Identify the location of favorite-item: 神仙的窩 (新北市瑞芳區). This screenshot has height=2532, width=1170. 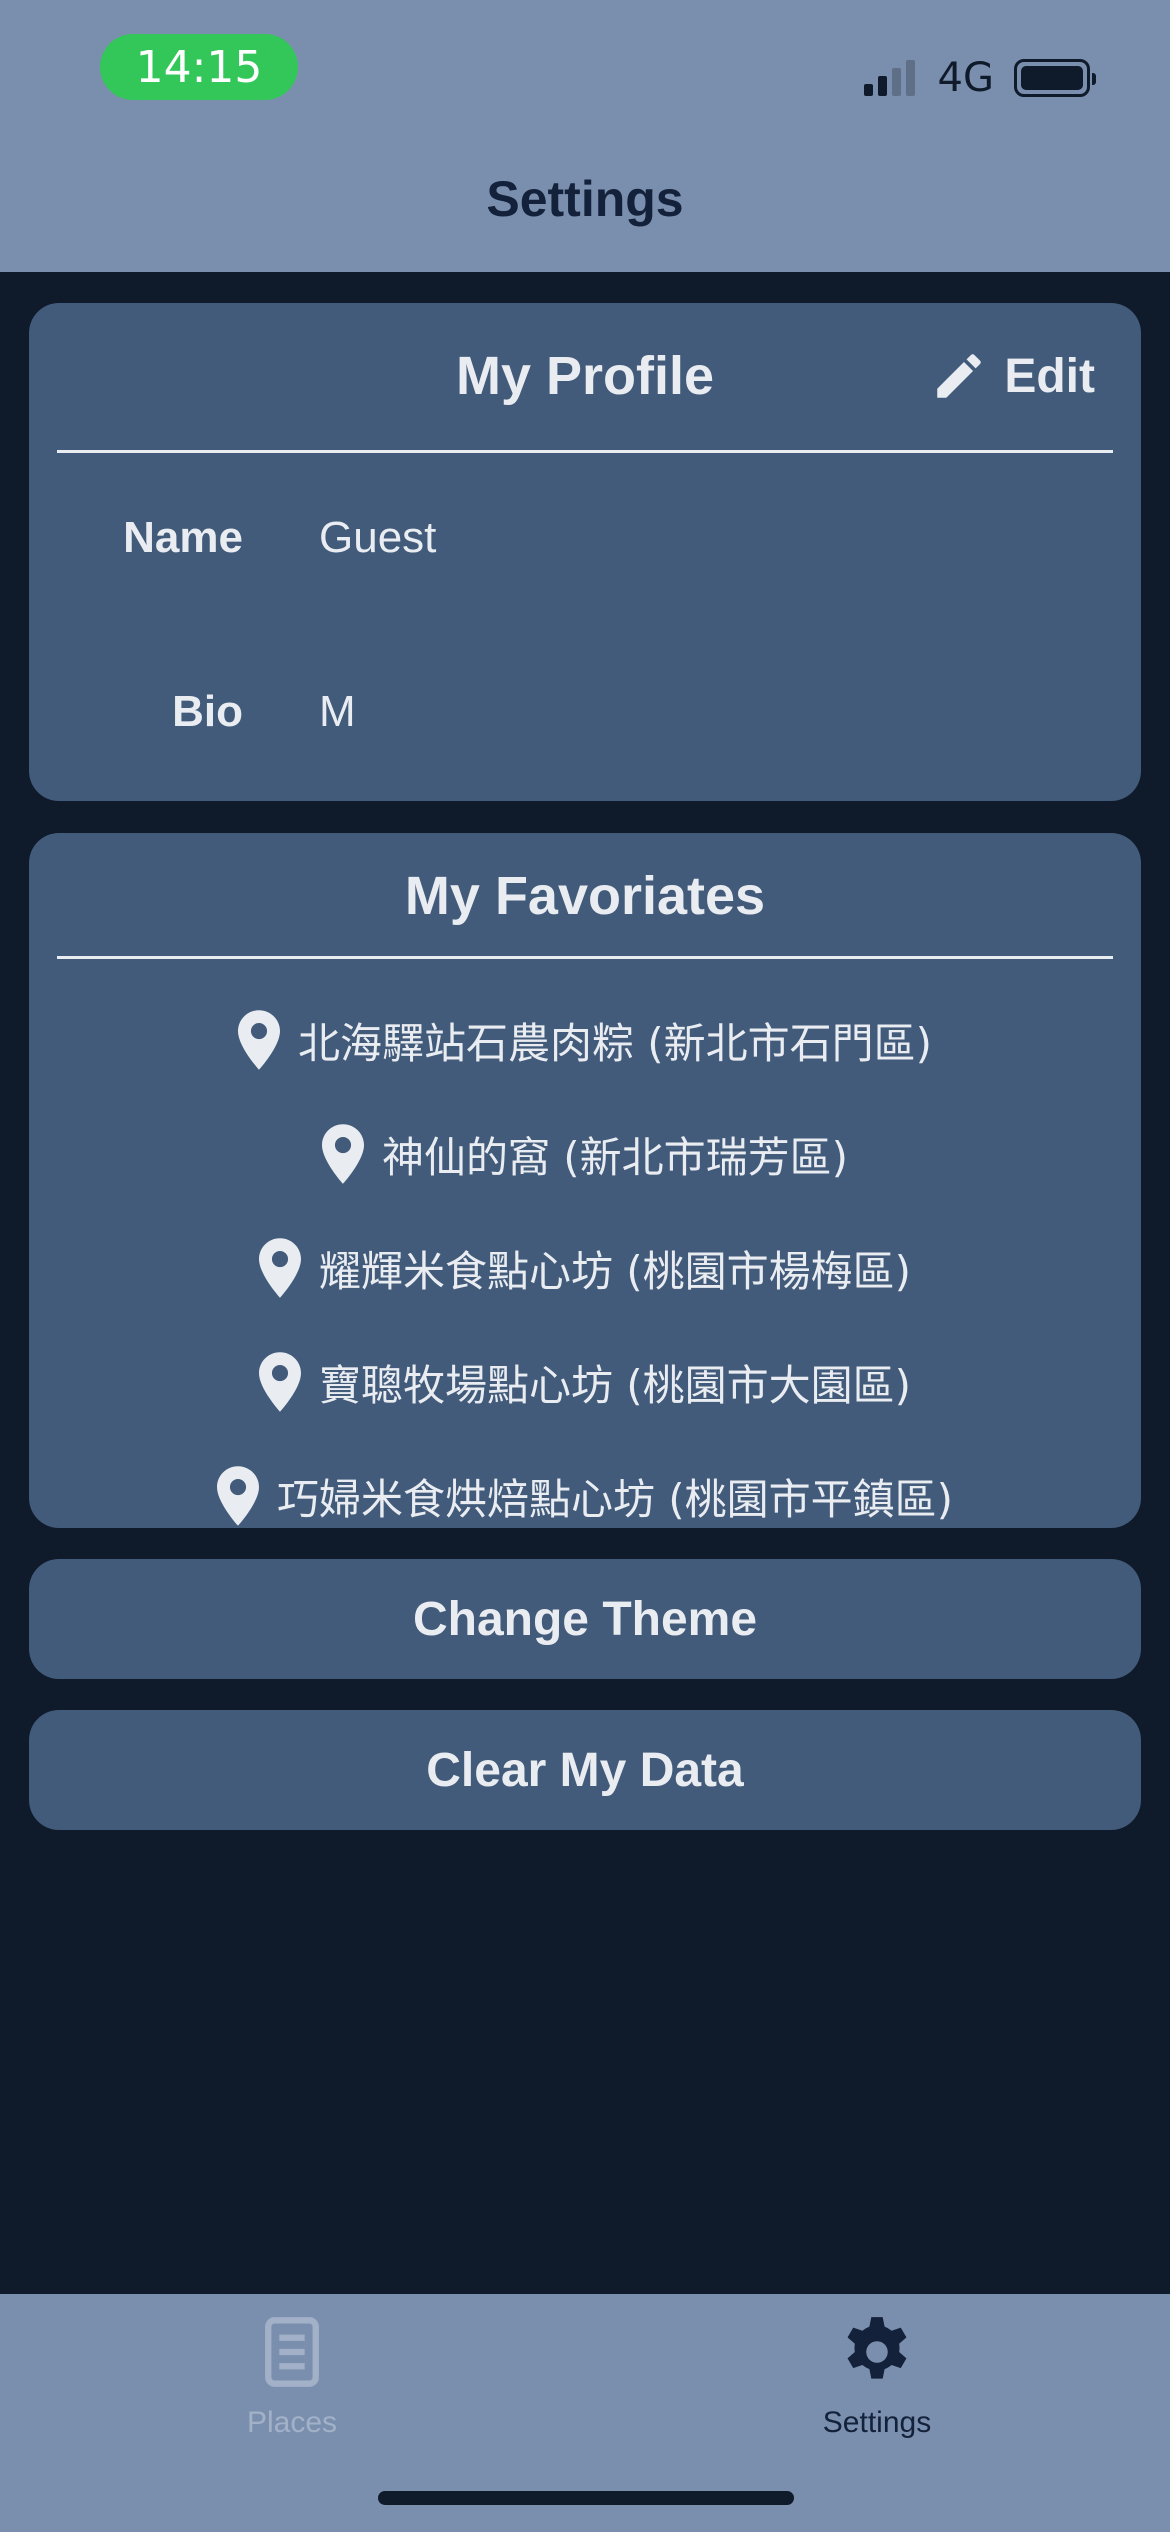
(585, 1154).